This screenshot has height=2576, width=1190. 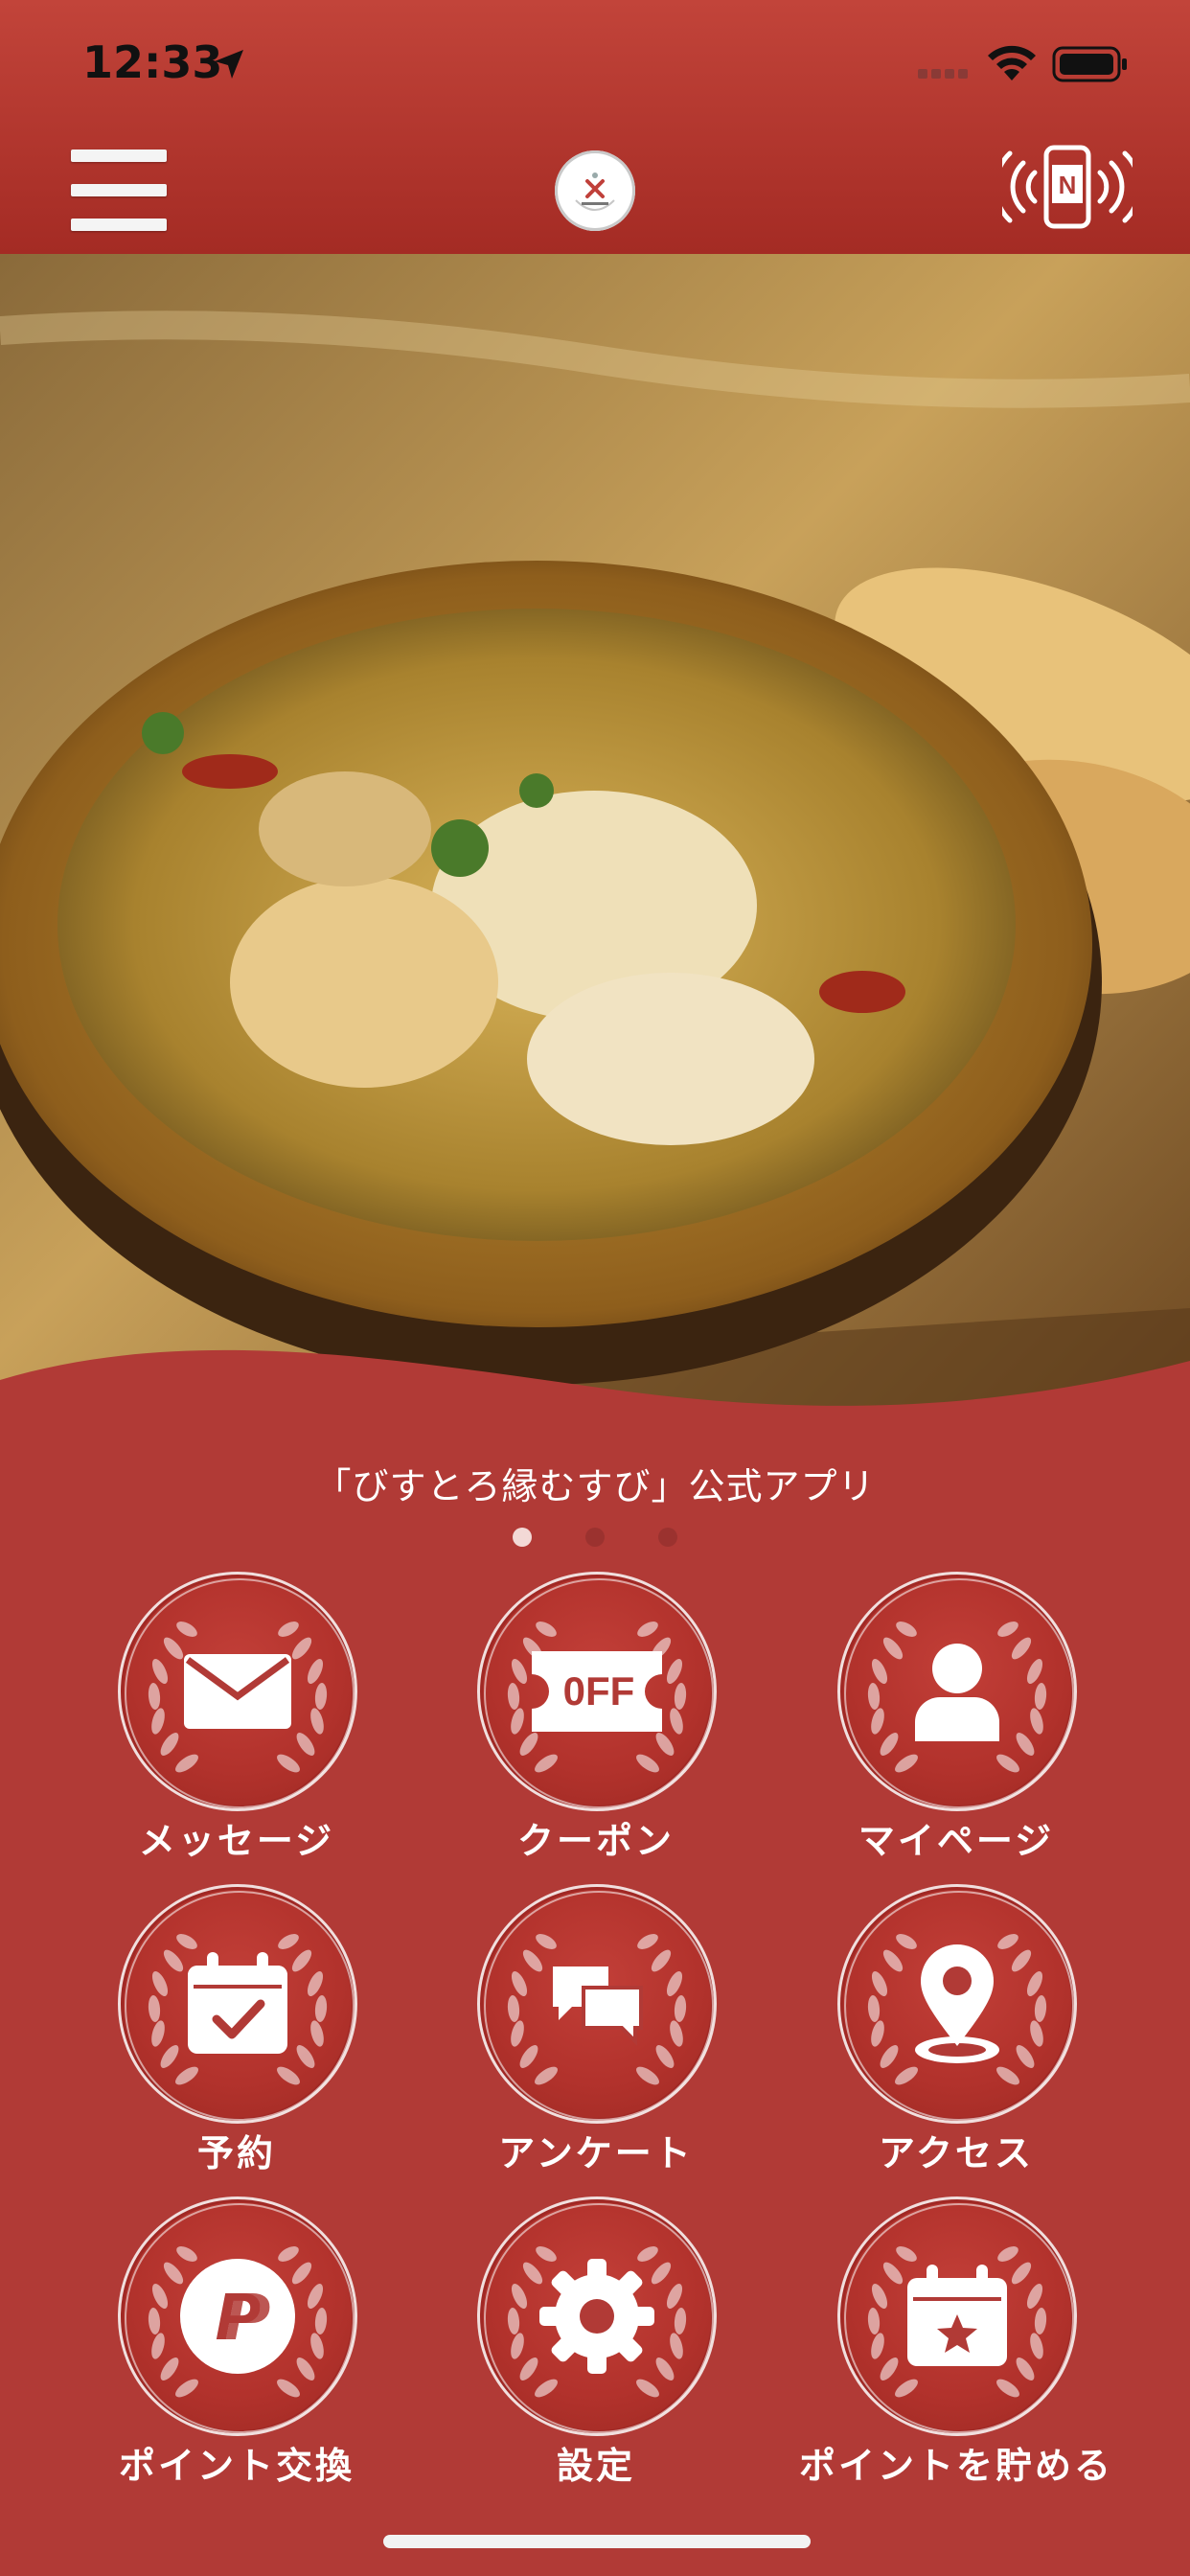 I want to click on gear-icon, so click(x=596, y=2317).